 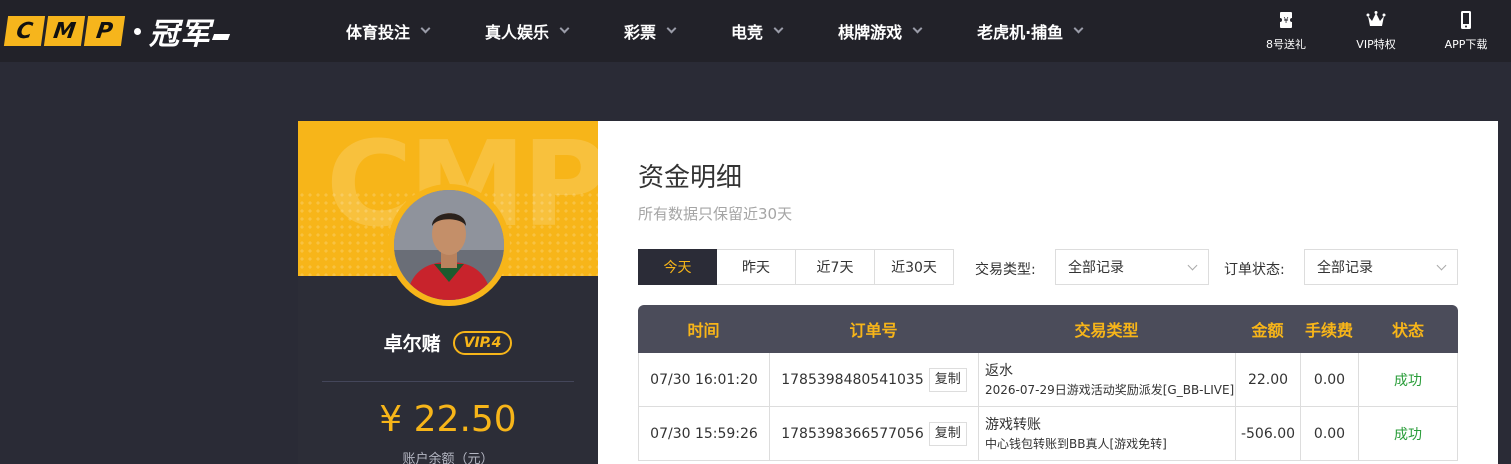 I want to click on quick-link-label: VIP特权, so click(x=1376, y=44).